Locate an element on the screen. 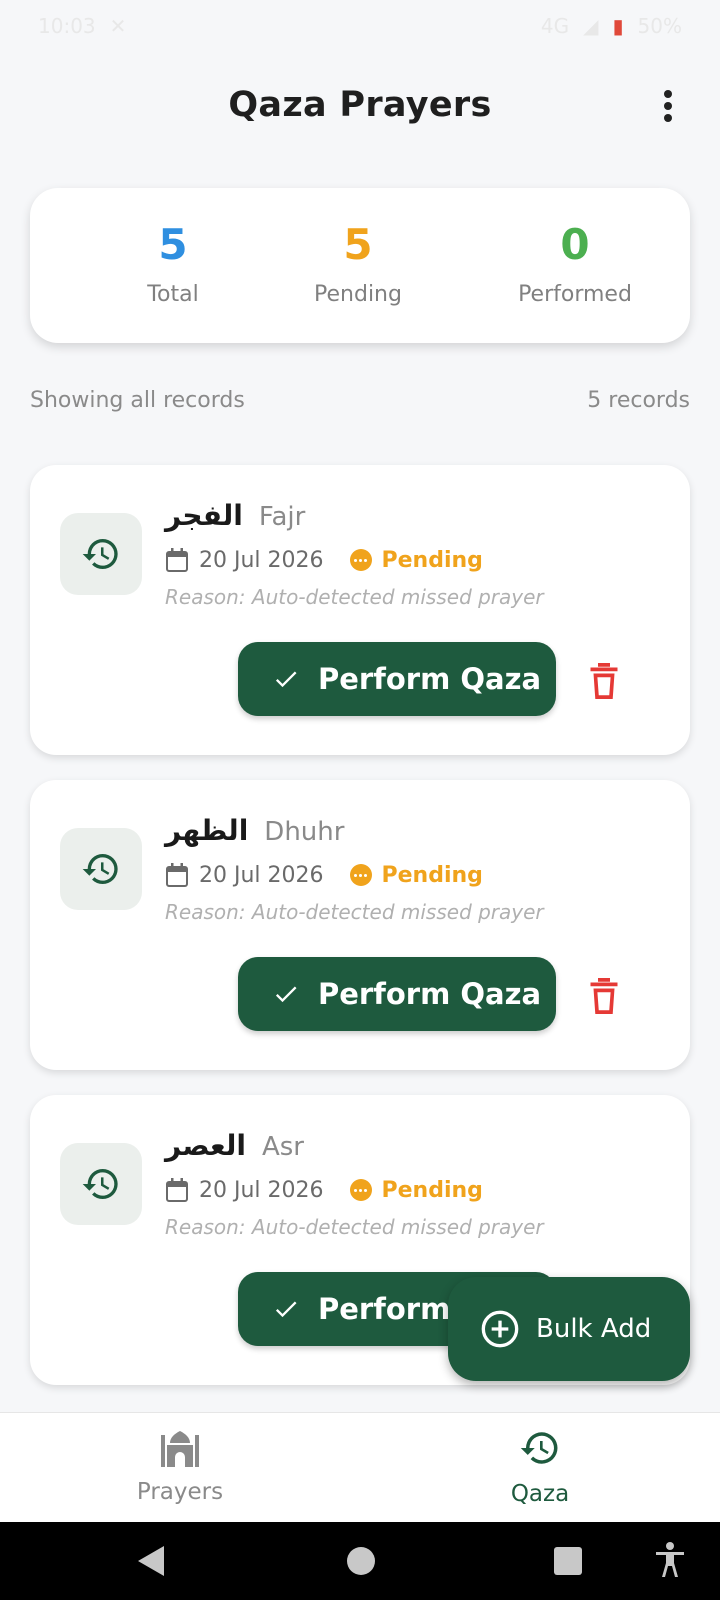 The width and height of the screenshot is (720, 1600). prayer-arabic-name: الفجر is located at coordinates (204, 515).